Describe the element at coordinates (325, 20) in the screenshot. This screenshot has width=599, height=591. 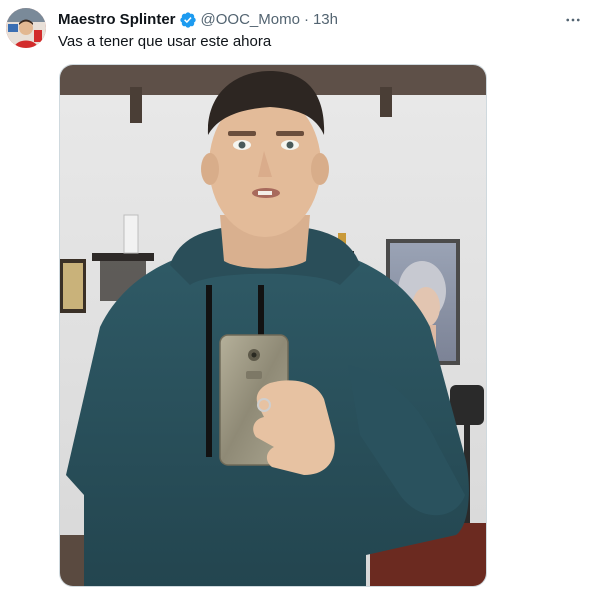
I see `post-timestamp: 13h` at that location.